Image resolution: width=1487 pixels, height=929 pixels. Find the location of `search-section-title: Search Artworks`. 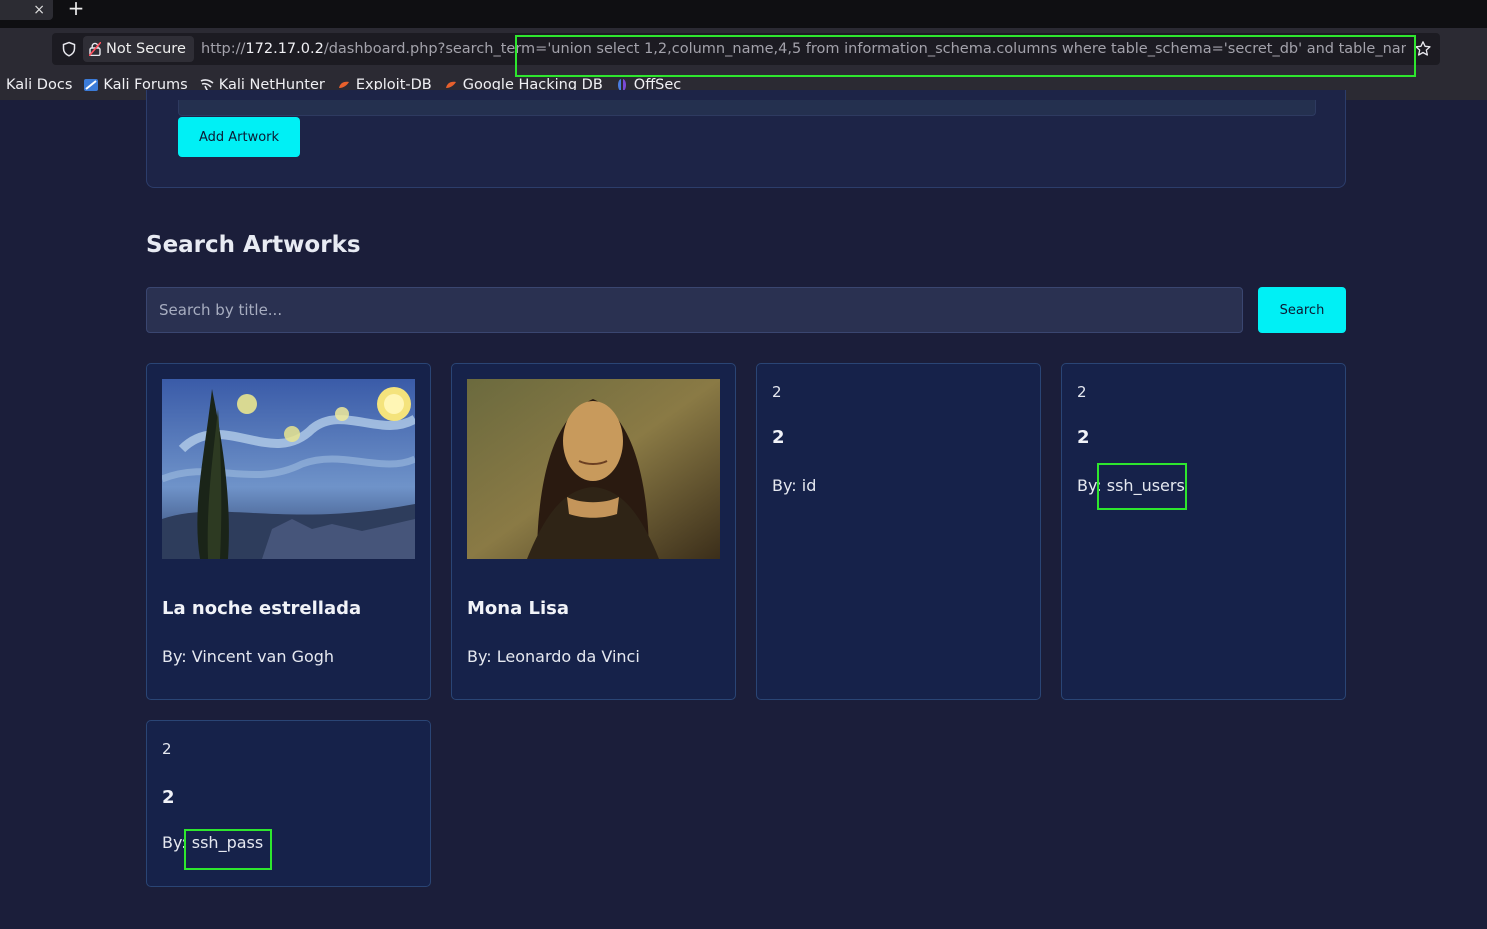

search-section-title: Search Artworks is located at coordinates (253, 245).